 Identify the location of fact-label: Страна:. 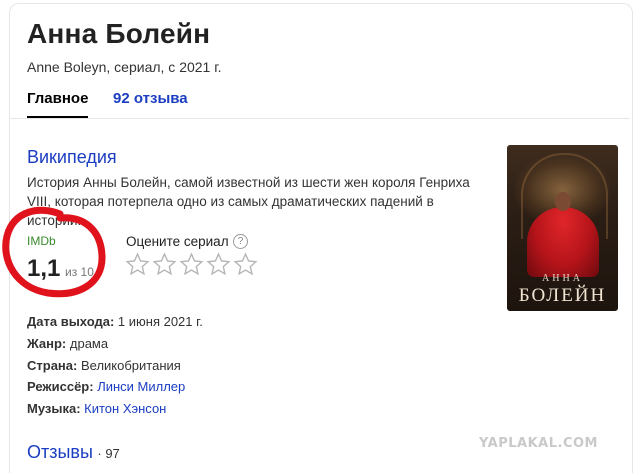
(52, 365).